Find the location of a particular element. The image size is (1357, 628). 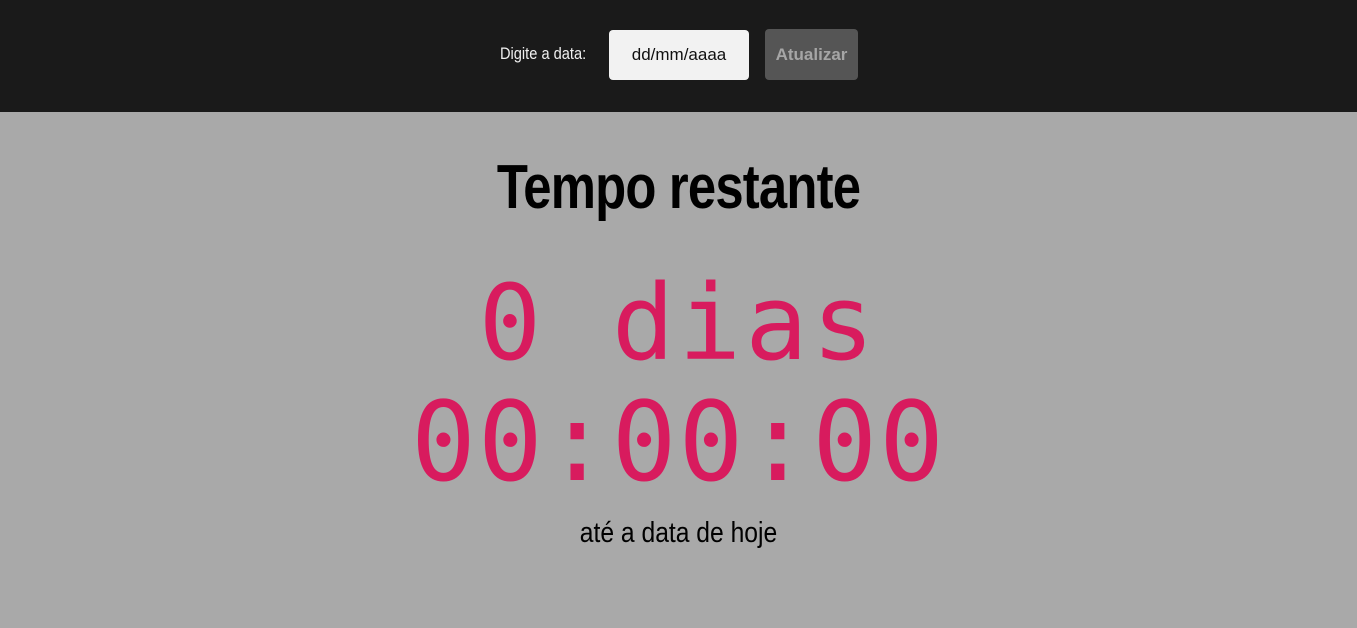

days-display: 0 dias is located at coordinates (678, 323).